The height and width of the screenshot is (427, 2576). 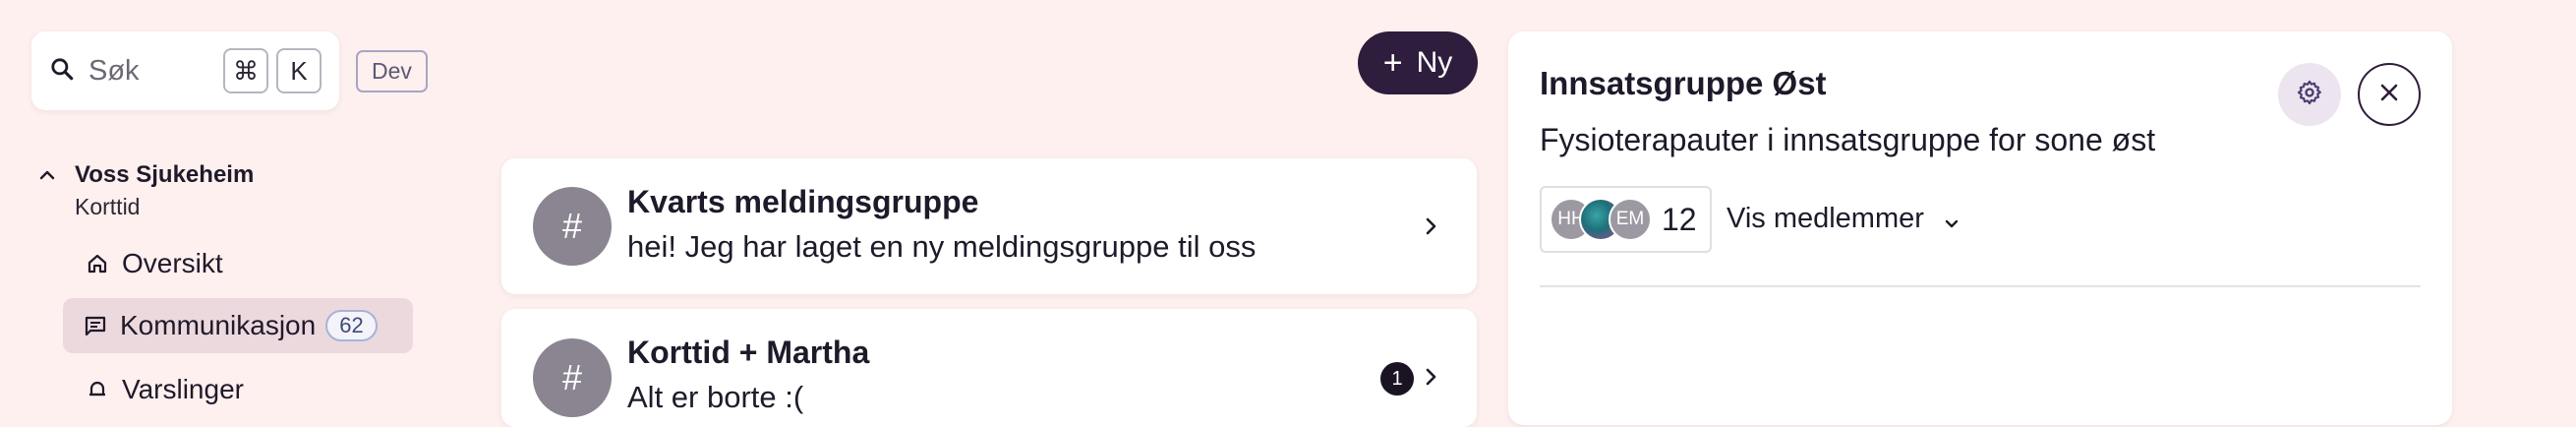 I want to click on chevron-down-icon, so click(x=1951, y=219).